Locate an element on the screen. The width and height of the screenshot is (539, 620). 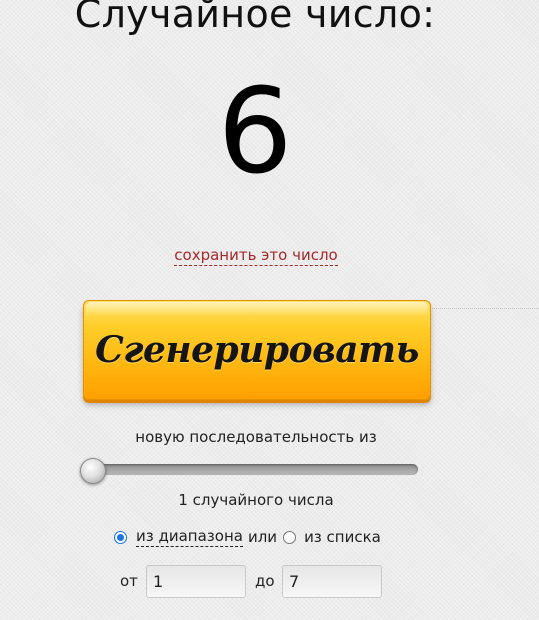
to-label: до is located at coordinates (265, 581).